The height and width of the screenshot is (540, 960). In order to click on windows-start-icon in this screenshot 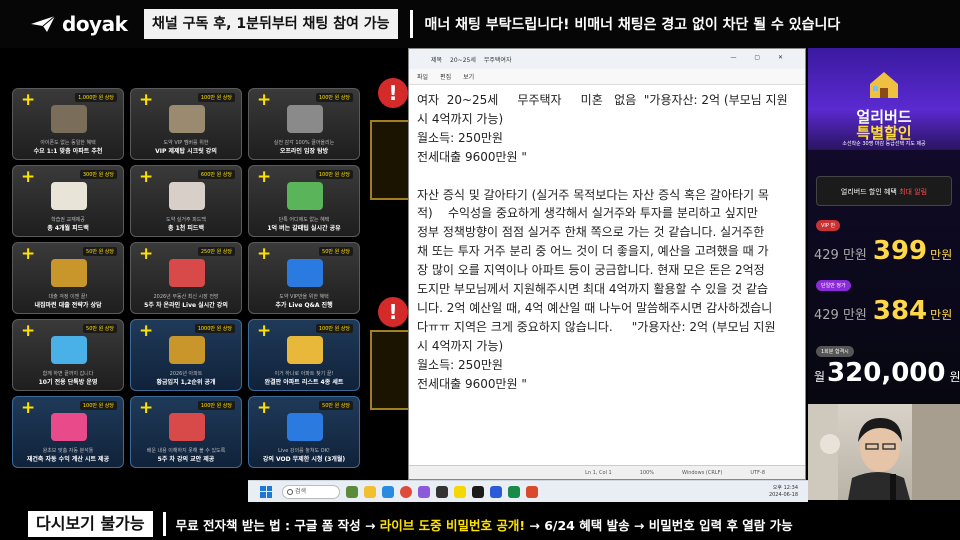, I will do `click(266, 491)`.